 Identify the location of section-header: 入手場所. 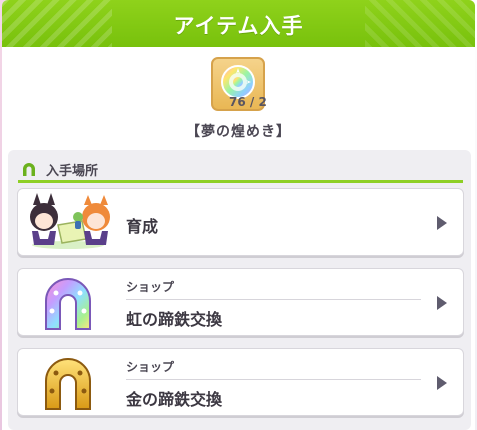
(240, 170).